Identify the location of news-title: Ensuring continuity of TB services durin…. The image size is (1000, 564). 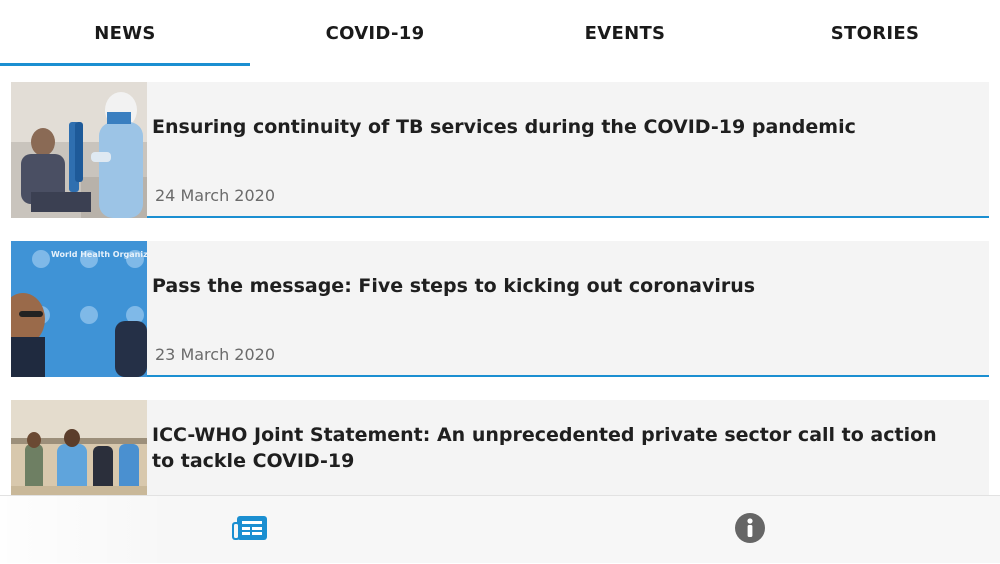
(504, 127).